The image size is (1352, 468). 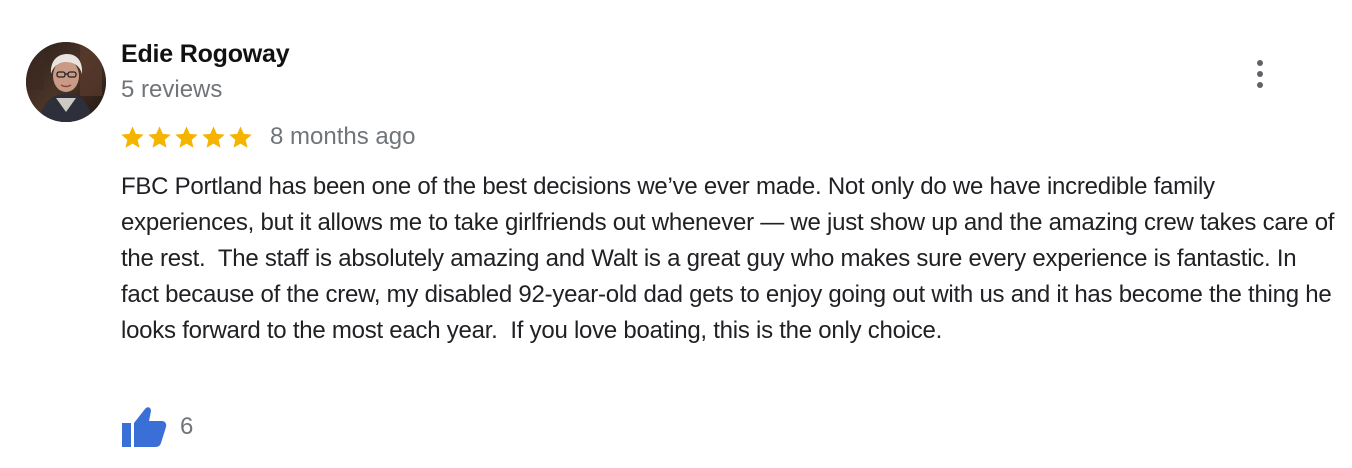 What do you see at coordinates (1260, 63) in the screenshot?
I see `more-vert-icon` at bounding box center [1260, 63].